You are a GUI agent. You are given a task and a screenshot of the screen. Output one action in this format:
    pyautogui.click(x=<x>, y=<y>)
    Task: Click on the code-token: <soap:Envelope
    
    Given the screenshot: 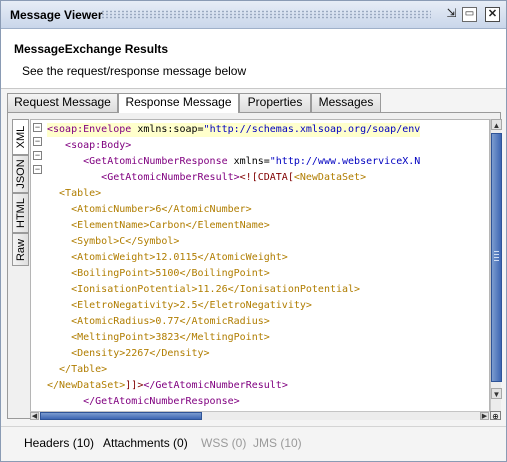 What is the action you would take?
    pyautogui.click(x=92, y=129)
    